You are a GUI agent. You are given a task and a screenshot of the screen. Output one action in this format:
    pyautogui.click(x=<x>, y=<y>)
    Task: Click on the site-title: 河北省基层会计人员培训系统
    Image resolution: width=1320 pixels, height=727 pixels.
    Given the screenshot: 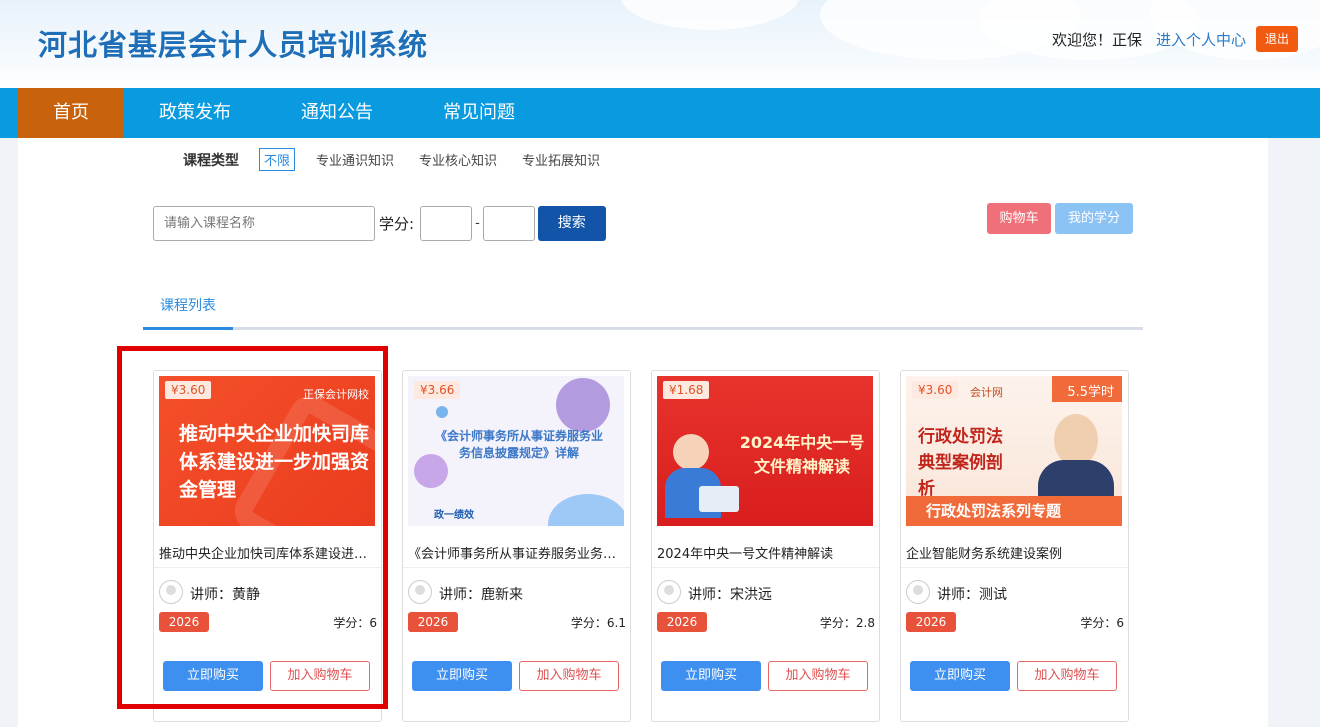 What is the action you would take?
    pyautogui.click(x=233, y=45)
    